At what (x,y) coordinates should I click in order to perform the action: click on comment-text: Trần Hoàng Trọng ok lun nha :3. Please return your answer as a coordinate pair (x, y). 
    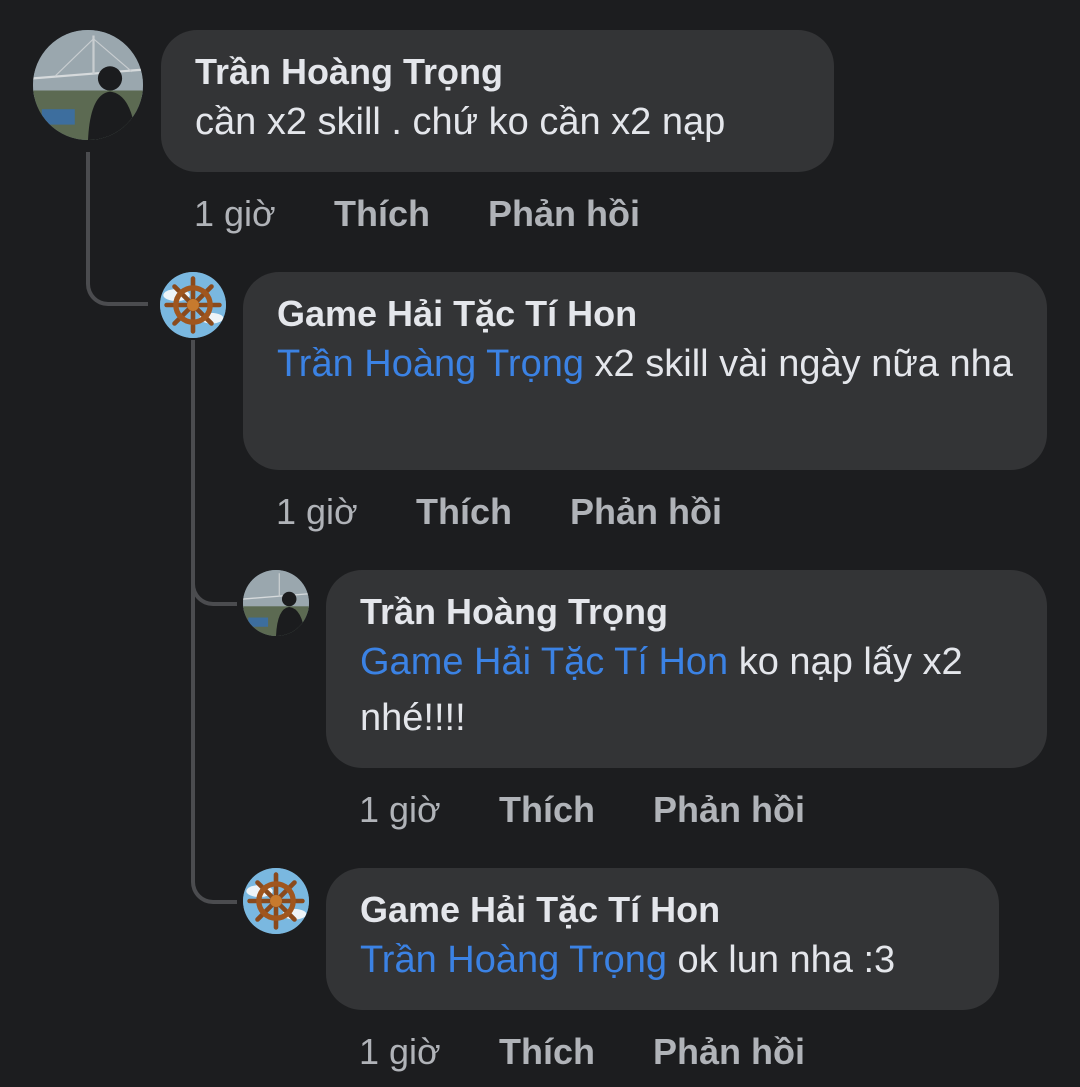
    Looking at the image, I should click on (662, 960).